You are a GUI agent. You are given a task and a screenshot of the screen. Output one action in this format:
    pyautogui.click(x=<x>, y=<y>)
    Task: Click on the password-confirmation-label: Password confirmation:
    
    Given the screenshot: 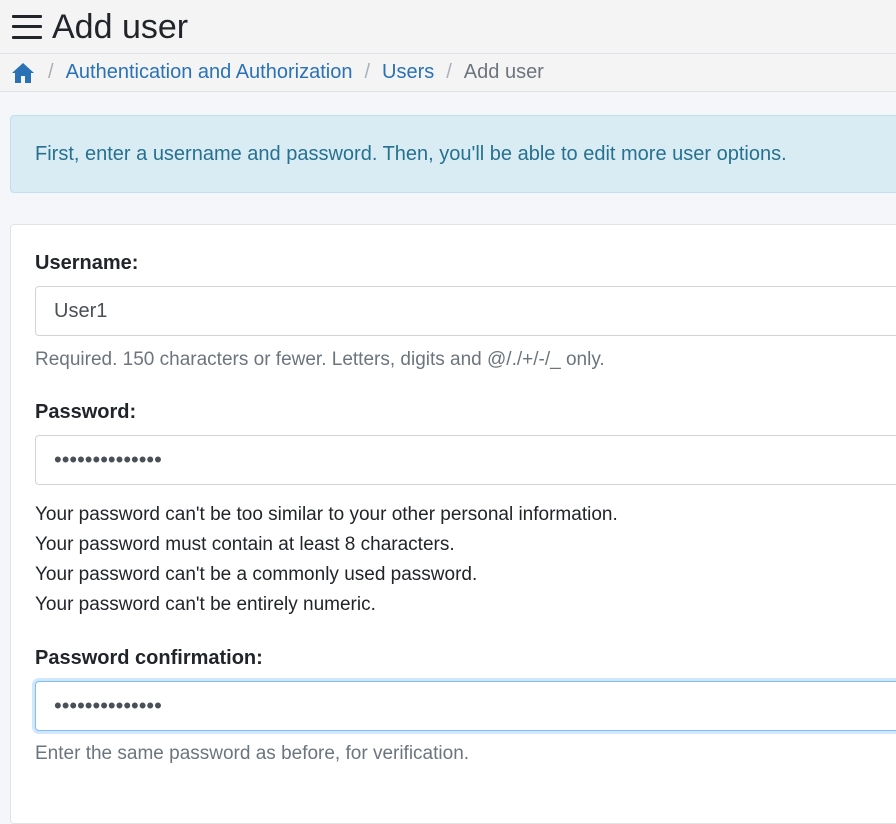 What is the action you would take?
    pyautogui.click(x=149, y=658)
    